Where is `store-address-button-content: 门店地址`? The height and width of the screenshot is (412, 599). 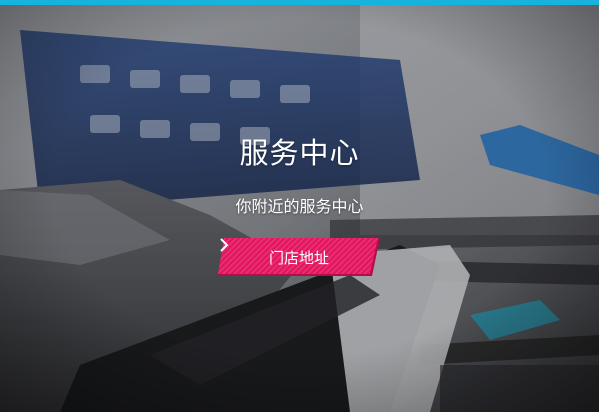 store-address-button-content: 门店地址 is located at coordinates (299, 257).